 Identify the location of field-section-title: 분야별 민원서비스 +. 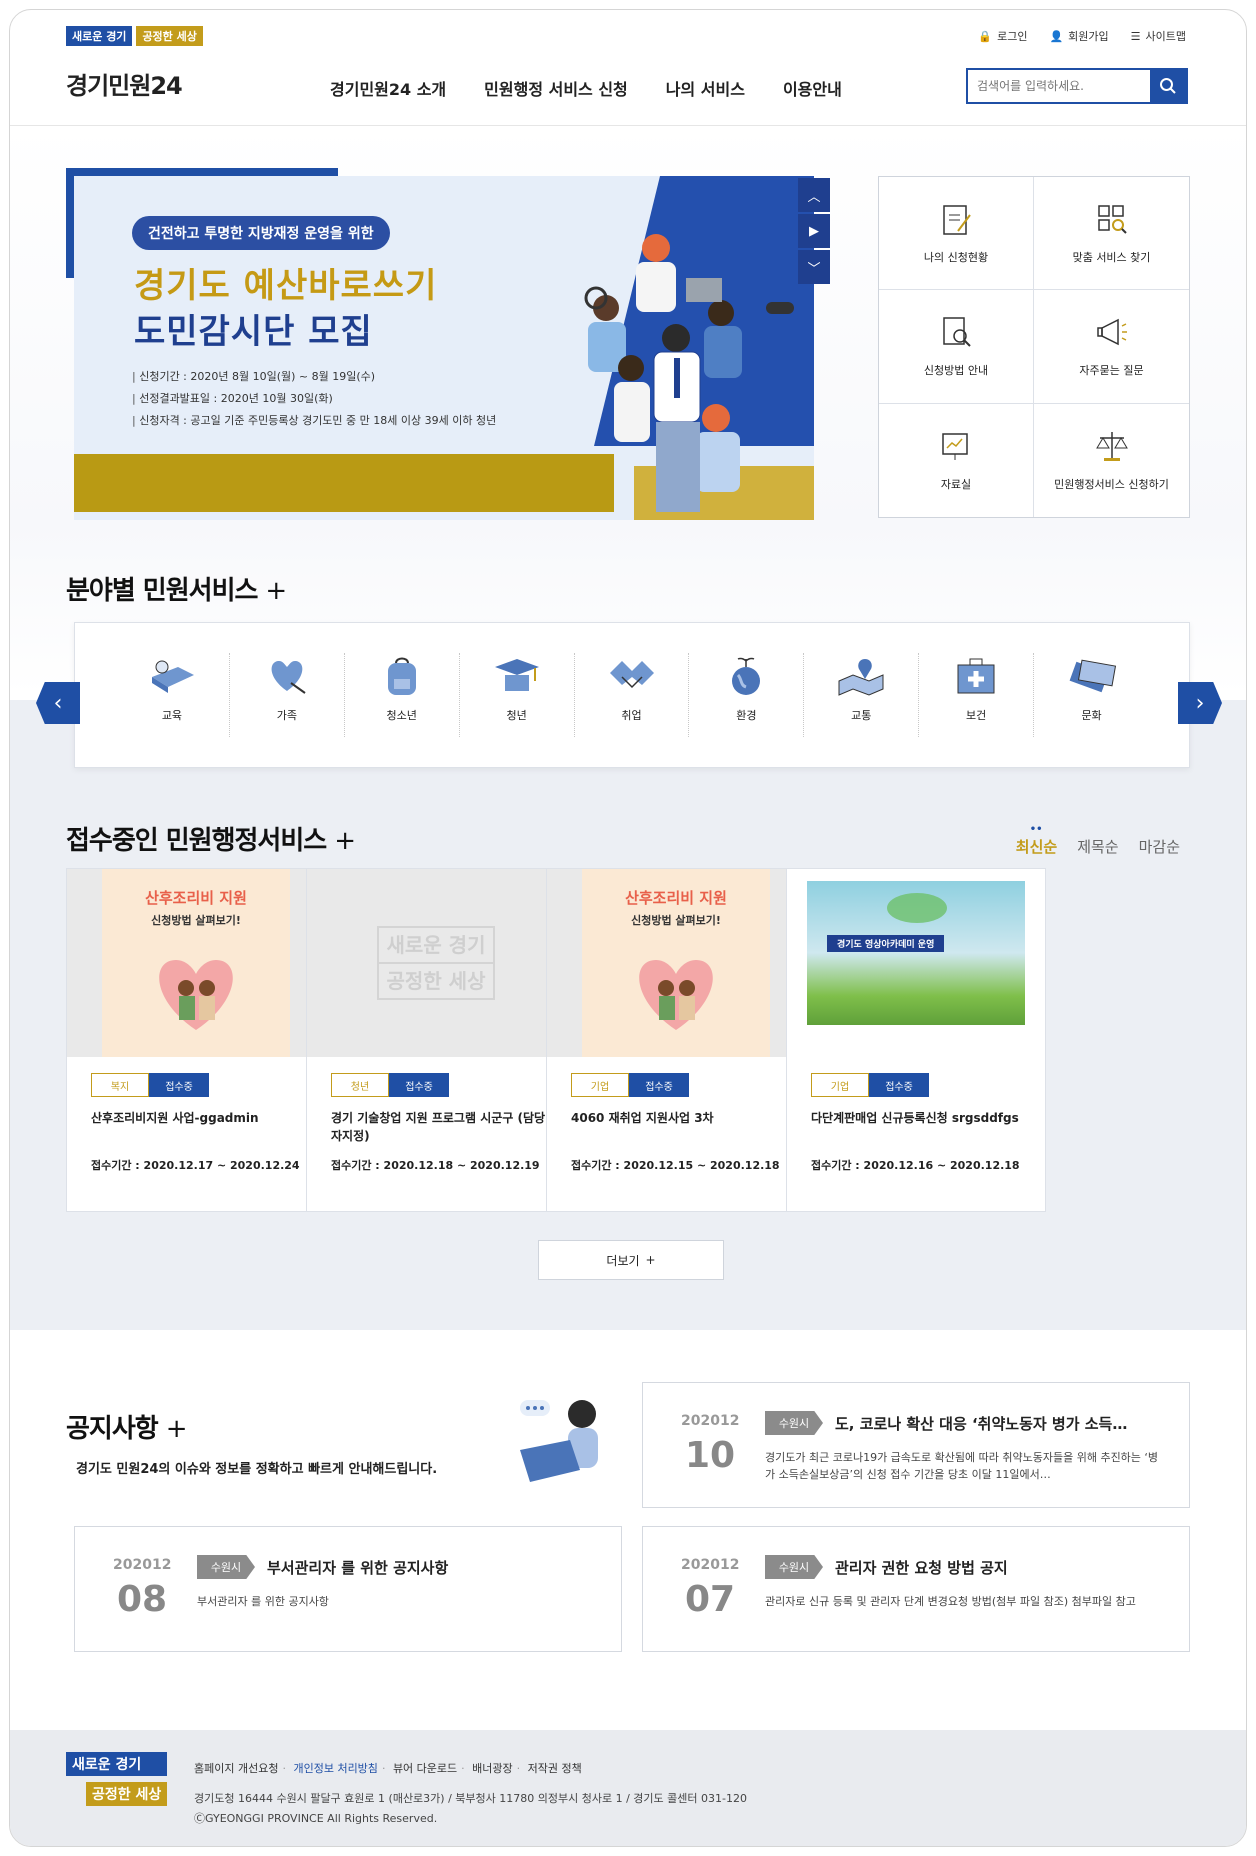
(176, 588).